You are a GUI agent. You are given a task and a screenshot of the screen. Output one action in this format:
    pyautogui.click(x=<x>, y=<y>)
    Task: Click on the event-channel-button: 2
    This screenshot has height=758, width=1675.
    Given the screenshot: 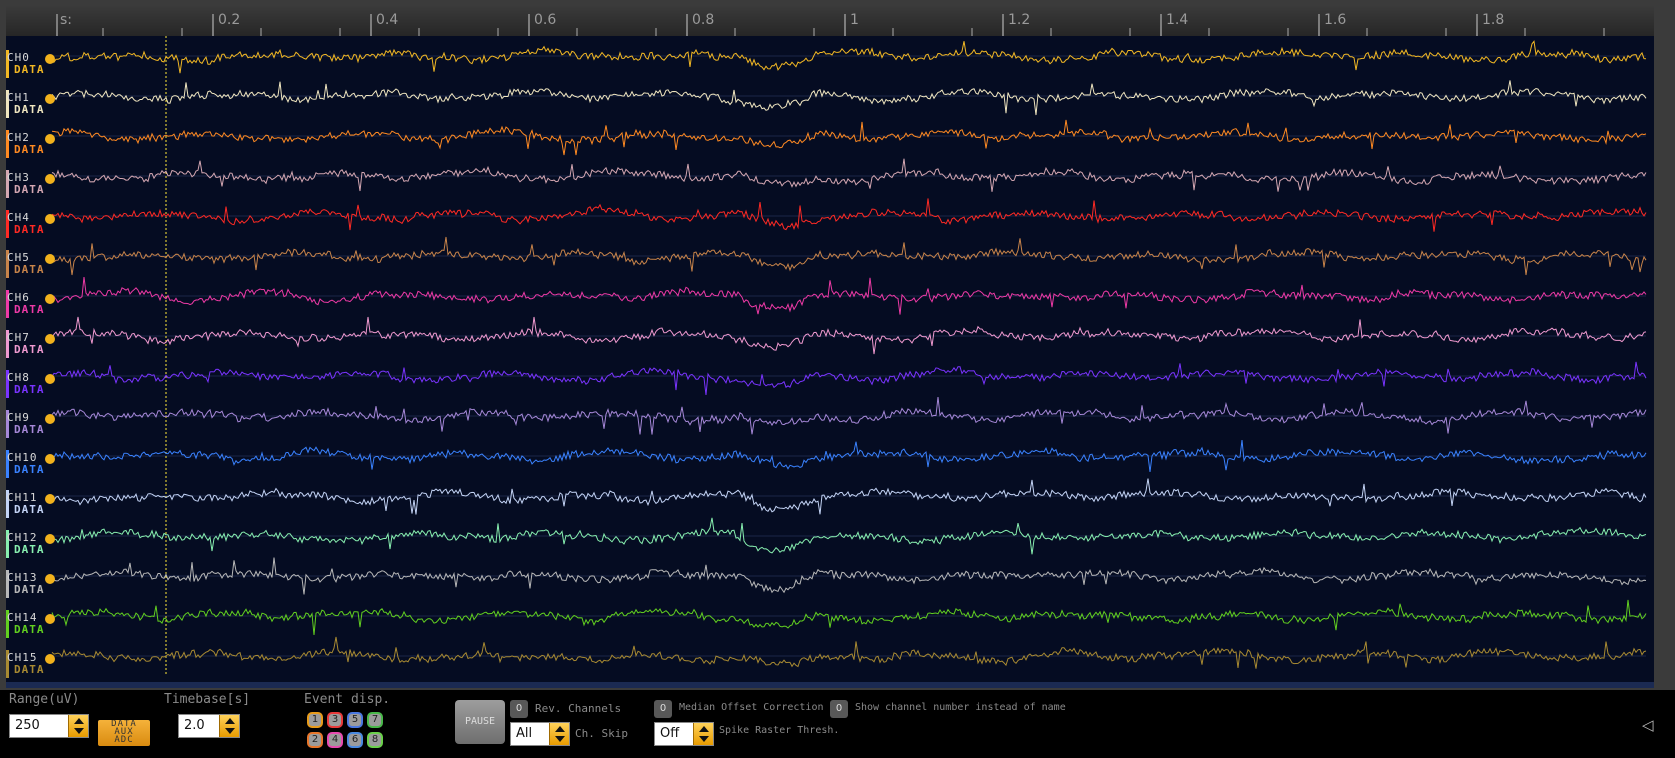 What is the action you would take?
    pyautogui.click(x=315, y=740)
    